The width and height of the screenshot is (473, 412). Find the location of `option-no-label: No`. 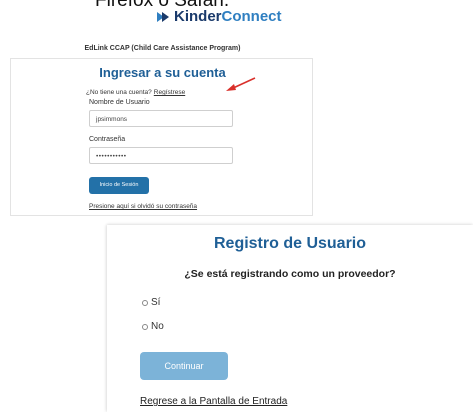

option-no-label: No is located at coordinates (157, 326).